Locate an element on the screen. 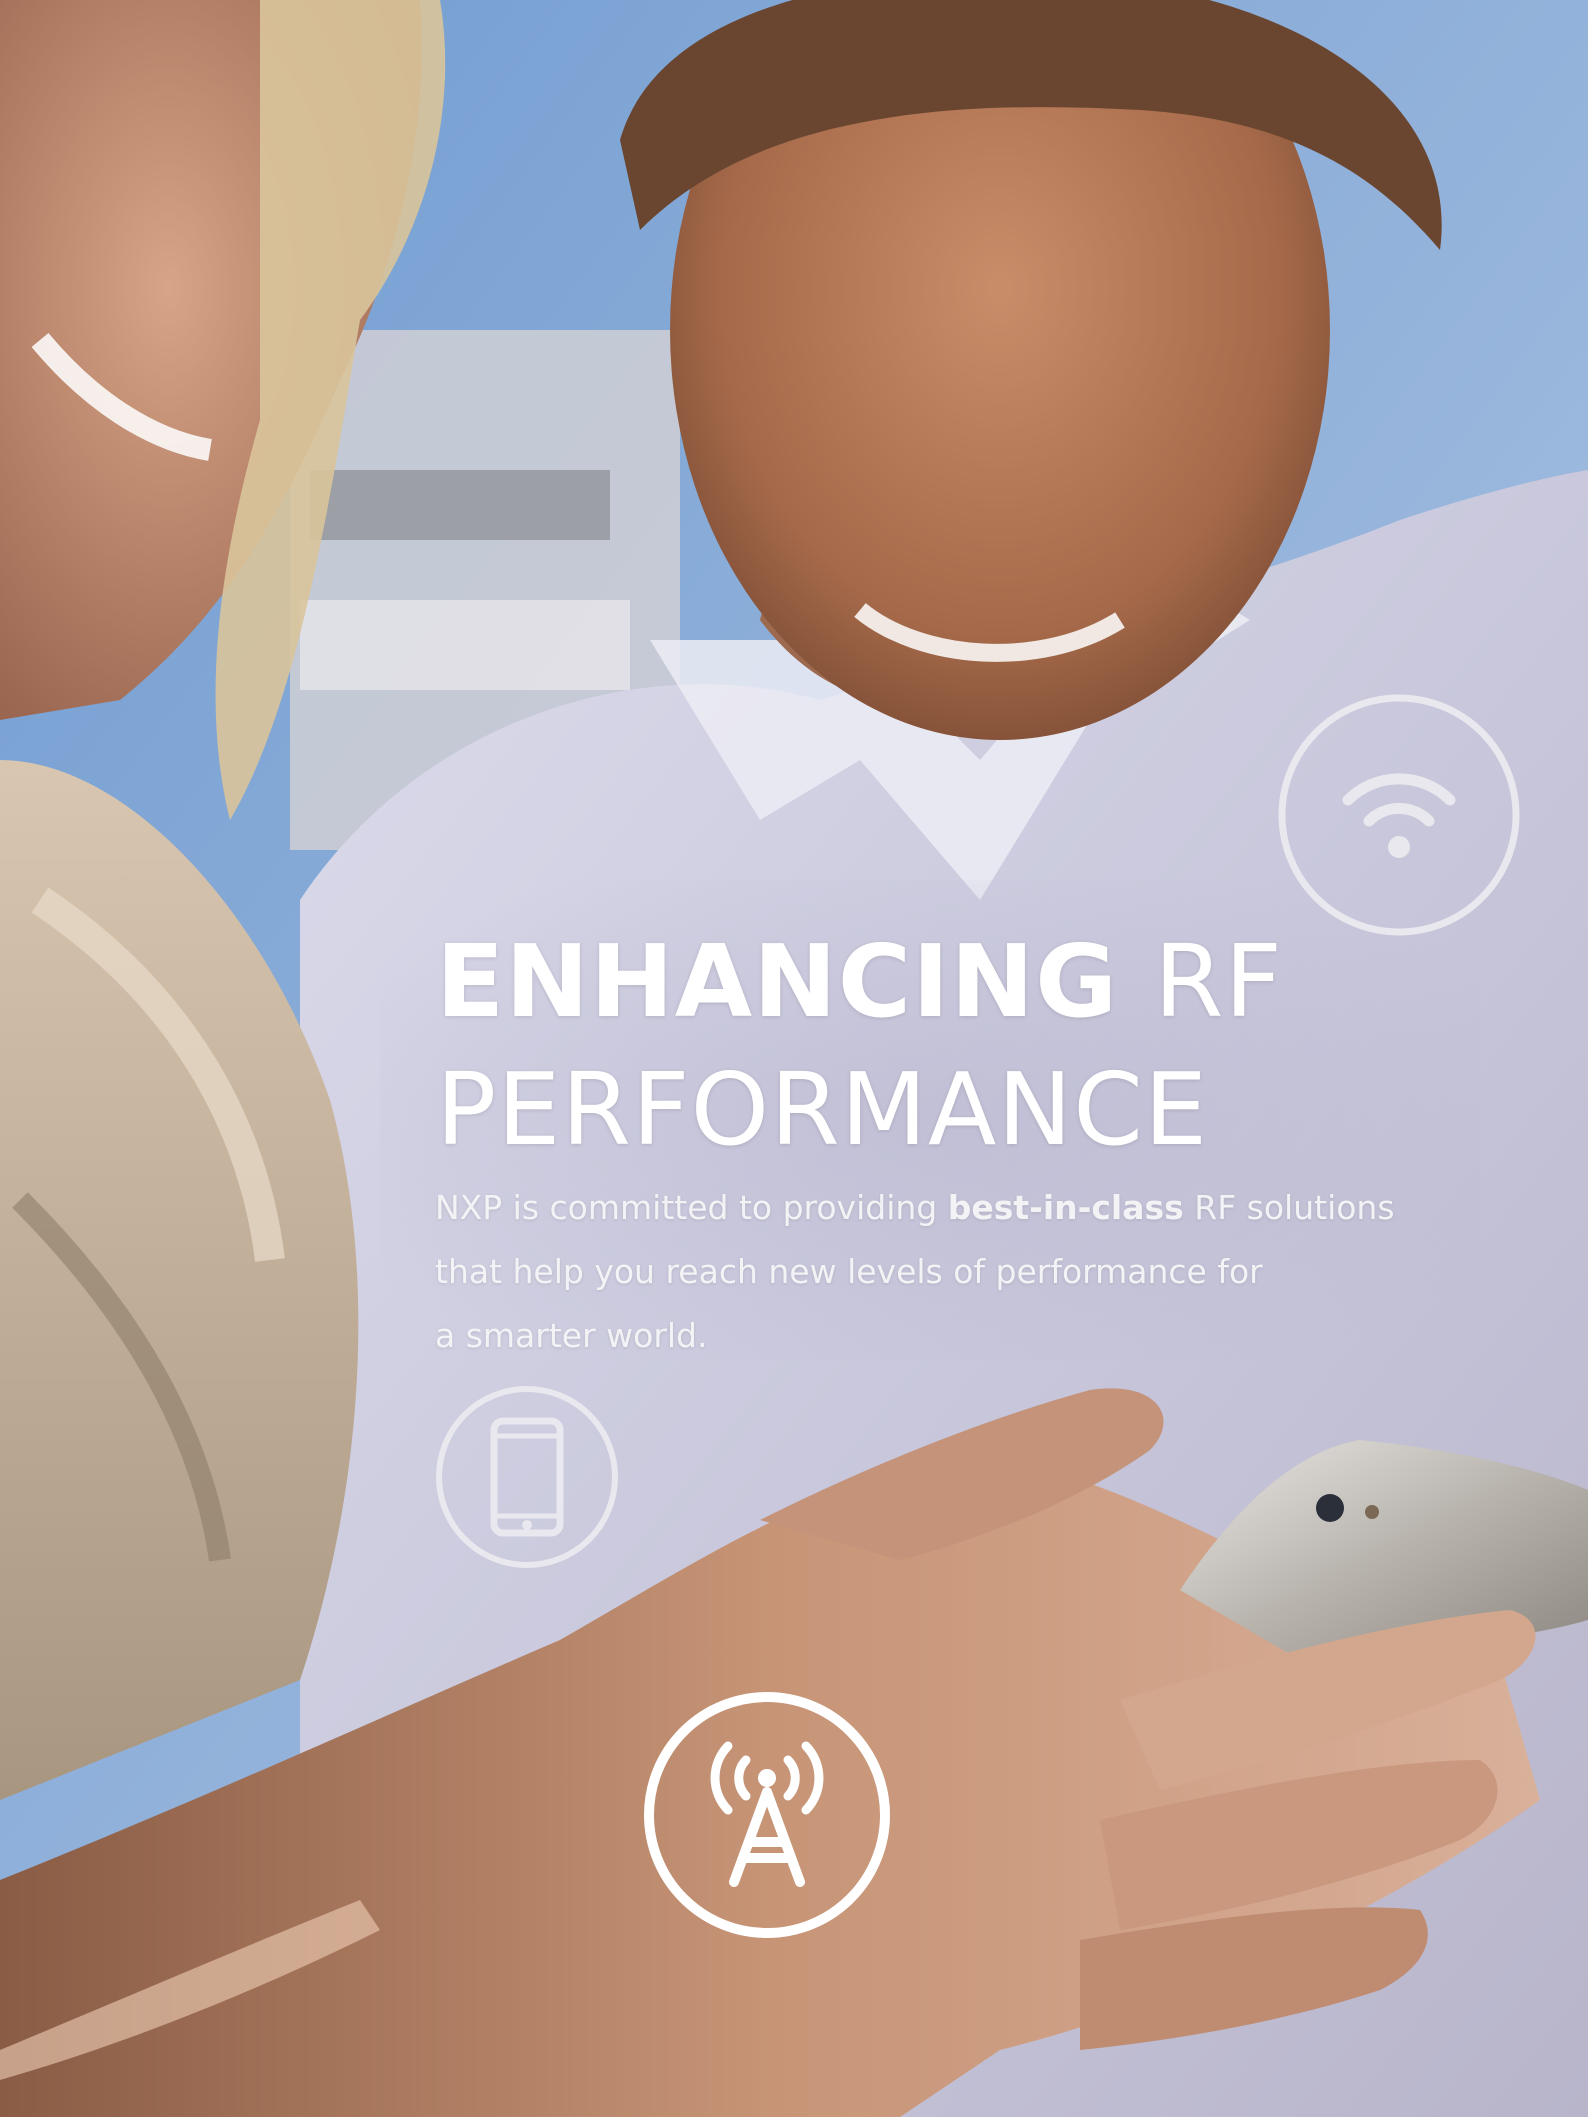 The width and height of the screenshot is (1588, 2117). smartphone-icon is located at coordinates (527, 1477).